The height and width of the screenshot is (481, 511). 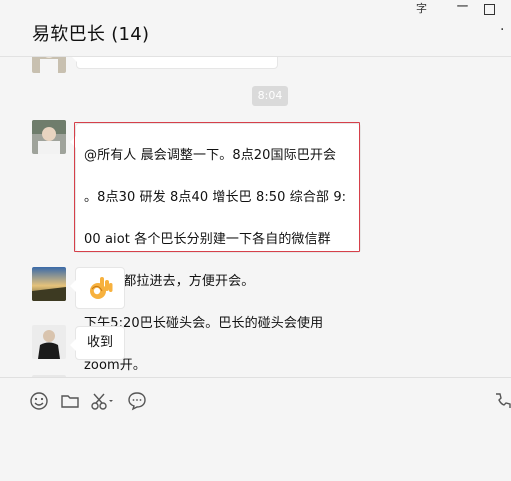 I want to click on message-bubble: 收到, so click(x=97, y=343).